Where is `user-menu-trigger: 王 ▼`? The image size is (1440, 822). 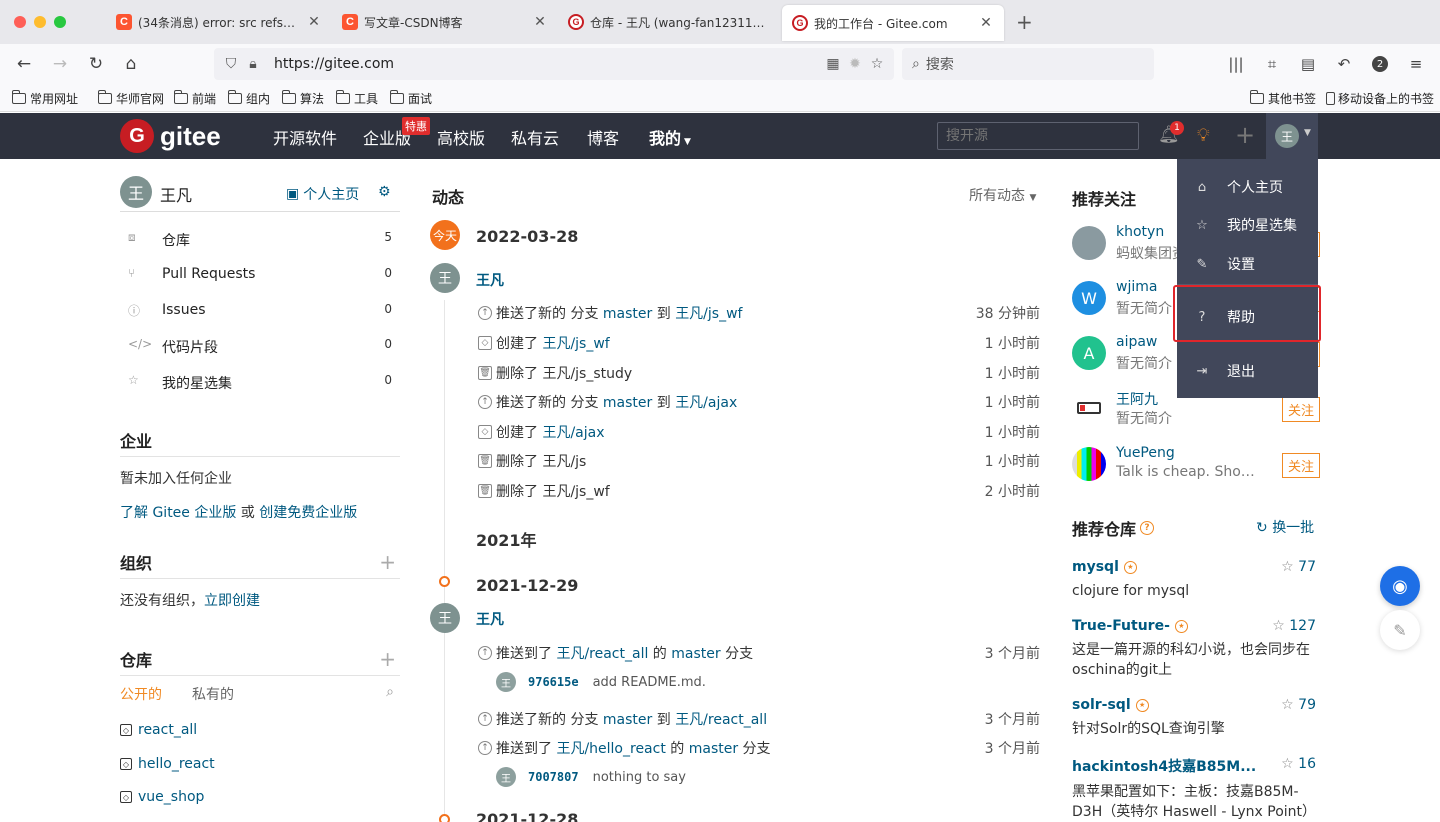 user-menu-trigger: 王 ▼ is located at coordinates (1292, 136).